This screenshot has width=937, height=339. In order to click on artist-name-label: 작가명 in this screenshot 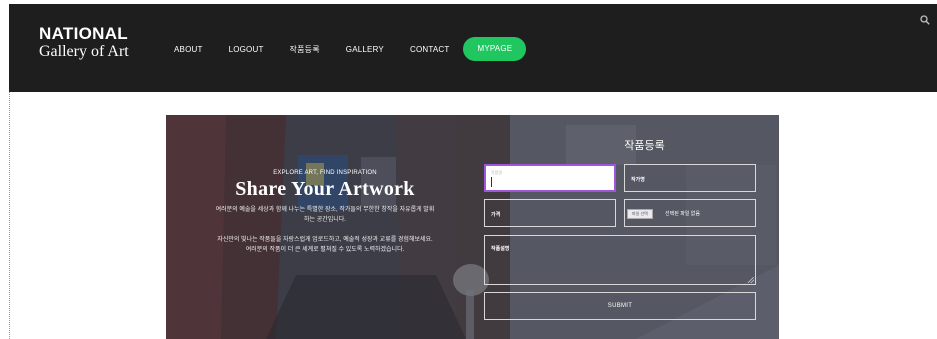, I will do `click(638, 180)`.